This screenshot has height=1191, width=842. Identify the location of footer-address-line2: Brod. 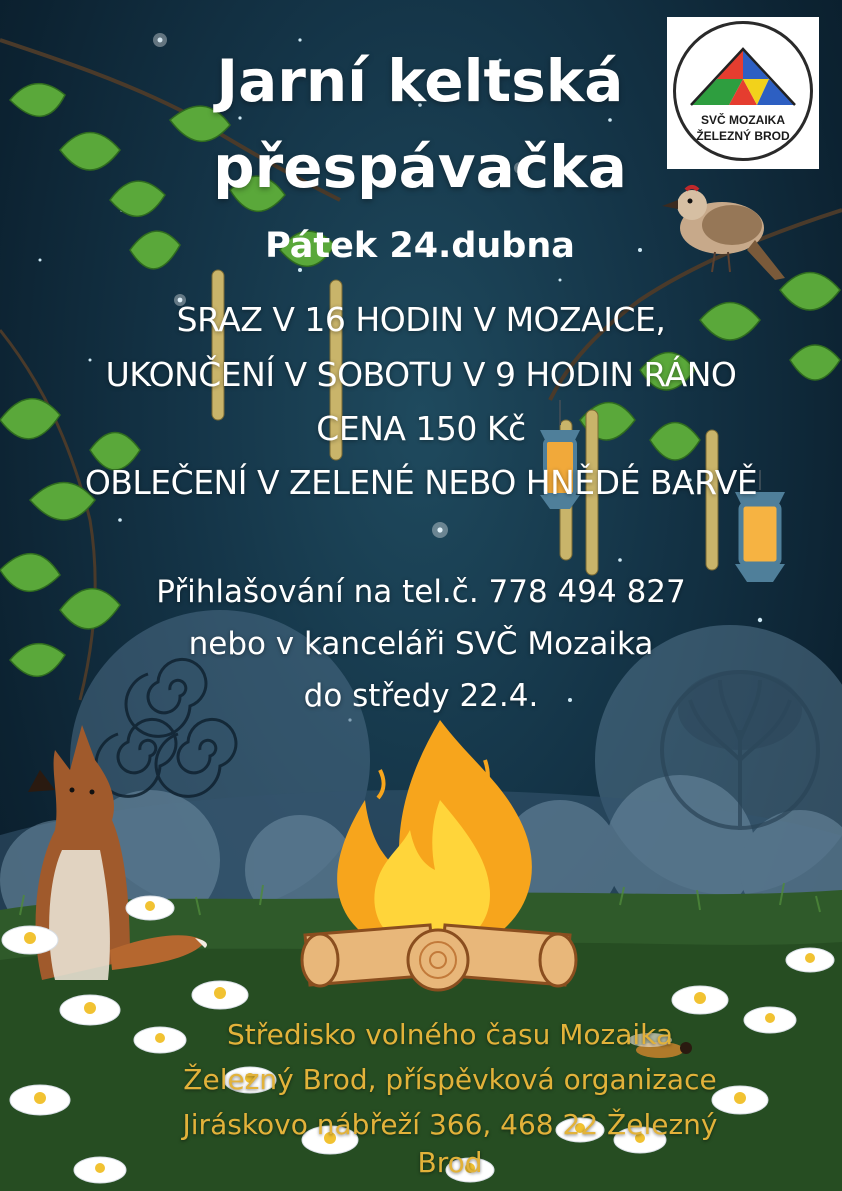
(450, 1162).